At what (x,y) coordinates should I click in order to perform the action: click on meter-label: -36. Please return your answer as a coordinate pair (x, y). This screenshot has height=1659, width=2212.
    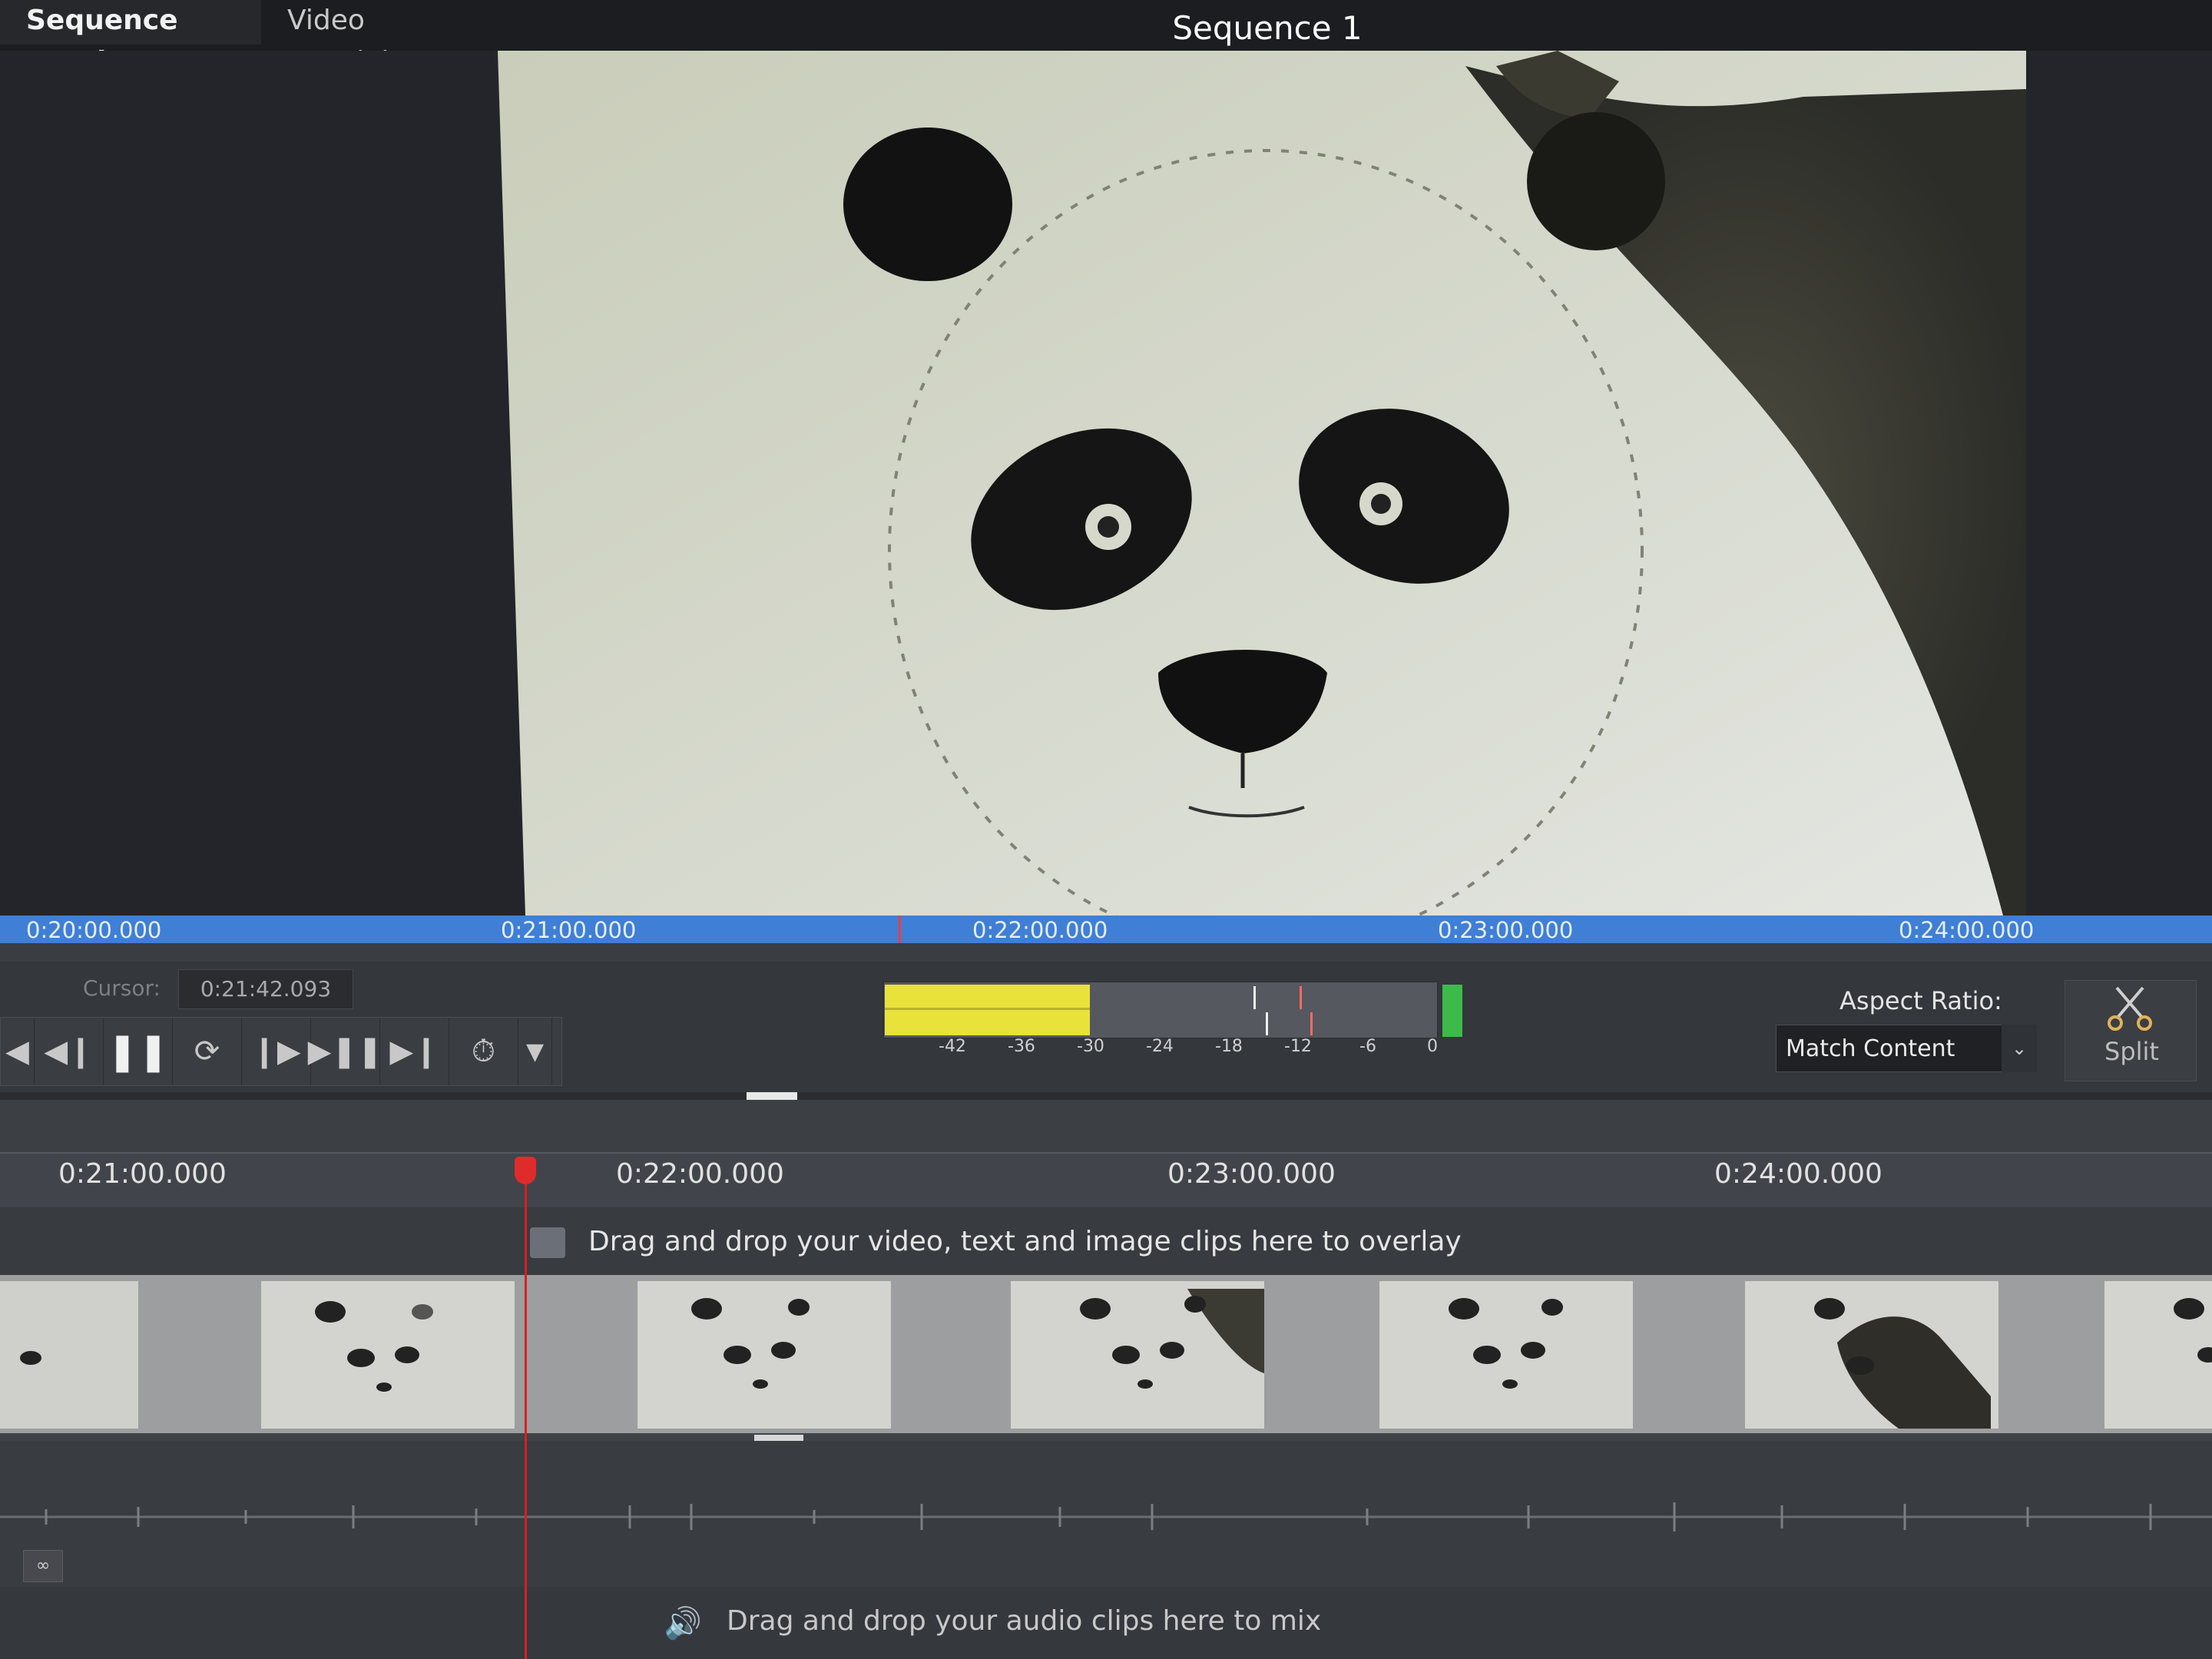
    Looking at the image, I should click on (1022, 1046).